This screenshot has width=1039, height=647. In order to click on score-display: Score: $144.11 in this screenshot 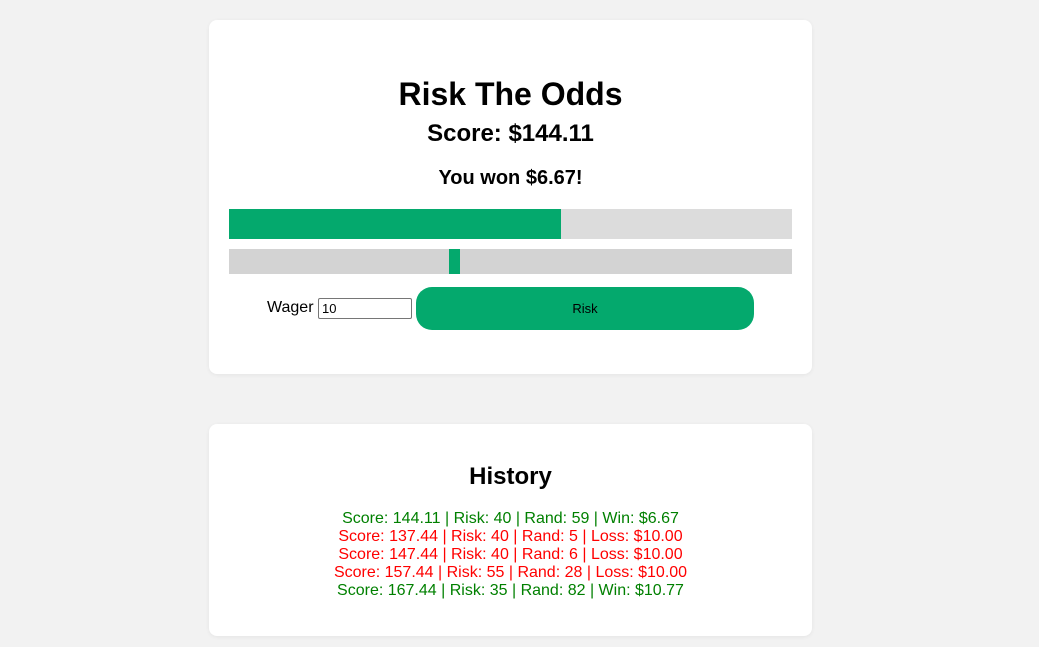, I will do `click(510, 133)`.